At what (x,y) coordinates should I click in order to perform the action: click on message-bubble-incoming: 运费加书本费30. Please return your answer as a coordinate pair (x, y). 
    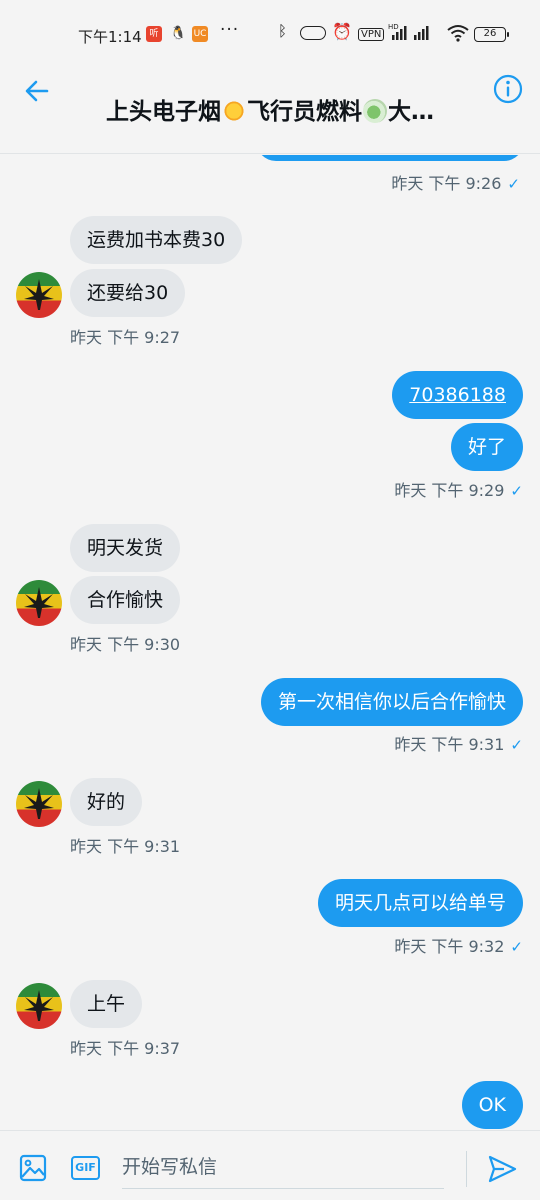
    Looking at the image, I should click on (156, 240).